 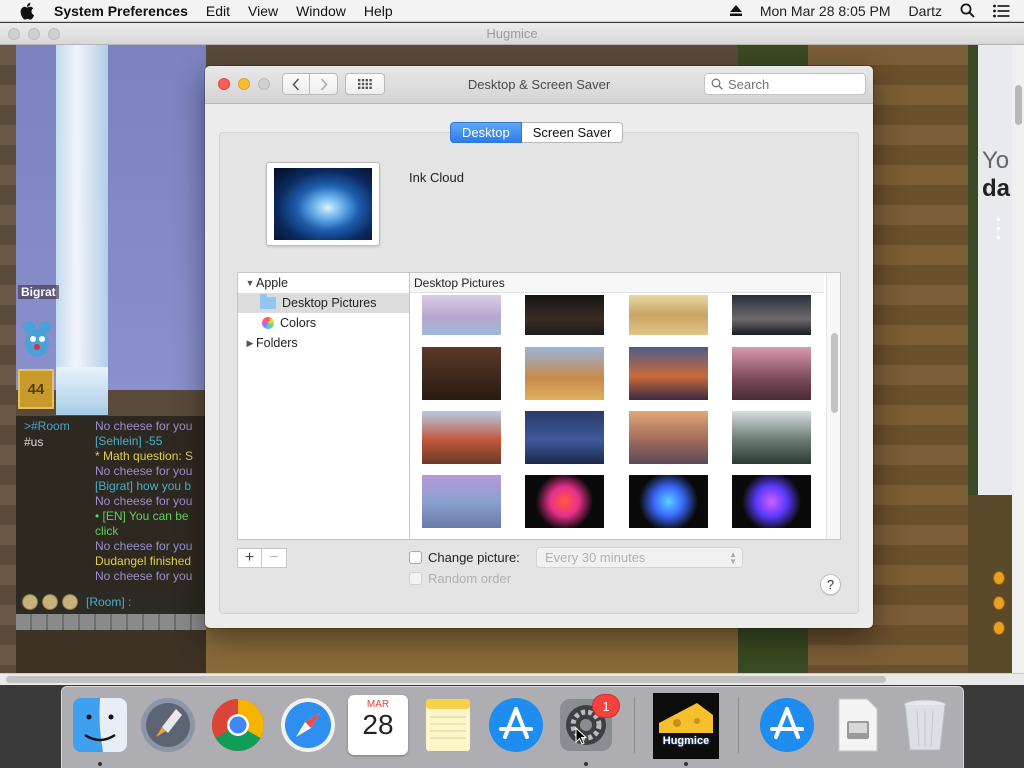 What do you see at coordinates (33, 442) in the screenshot?
I see `chat-channel-sub: #us` at bounding box center [33, 442].